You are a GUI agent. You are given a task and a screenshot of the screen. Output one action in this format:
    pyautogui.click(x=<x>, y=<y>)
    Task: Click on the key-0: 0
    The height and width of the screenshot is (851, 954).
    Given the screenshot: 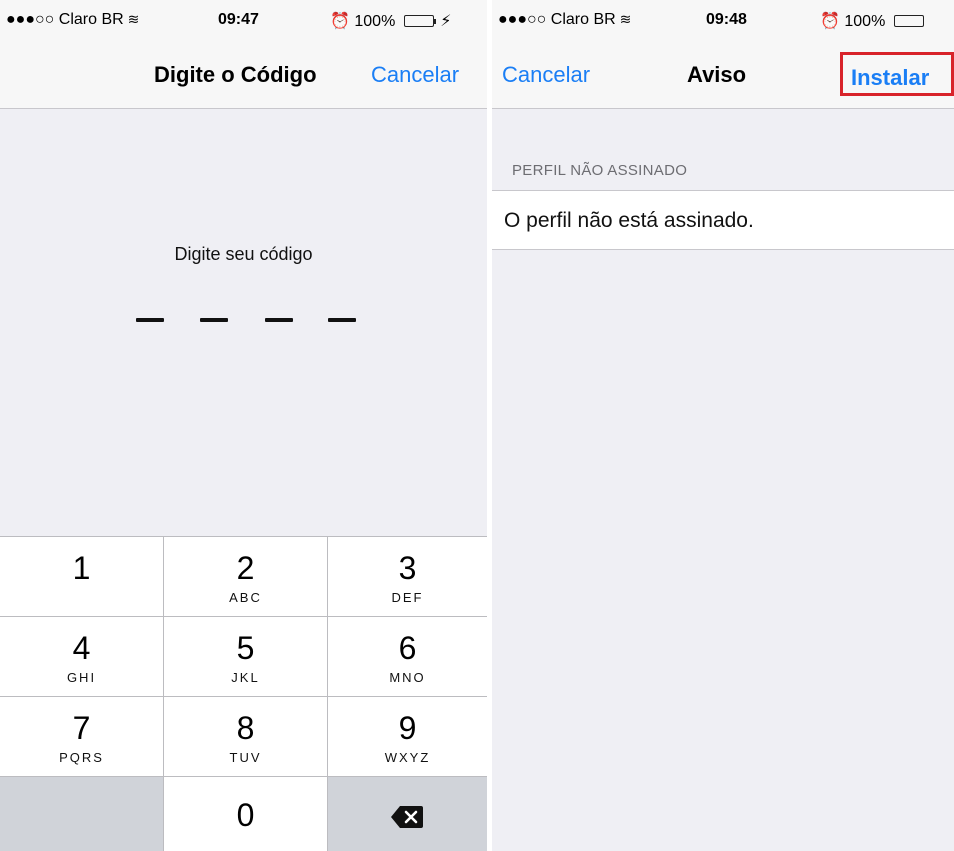 What is the action you would take?
    pyautogui.click(x=246, y=814)
    